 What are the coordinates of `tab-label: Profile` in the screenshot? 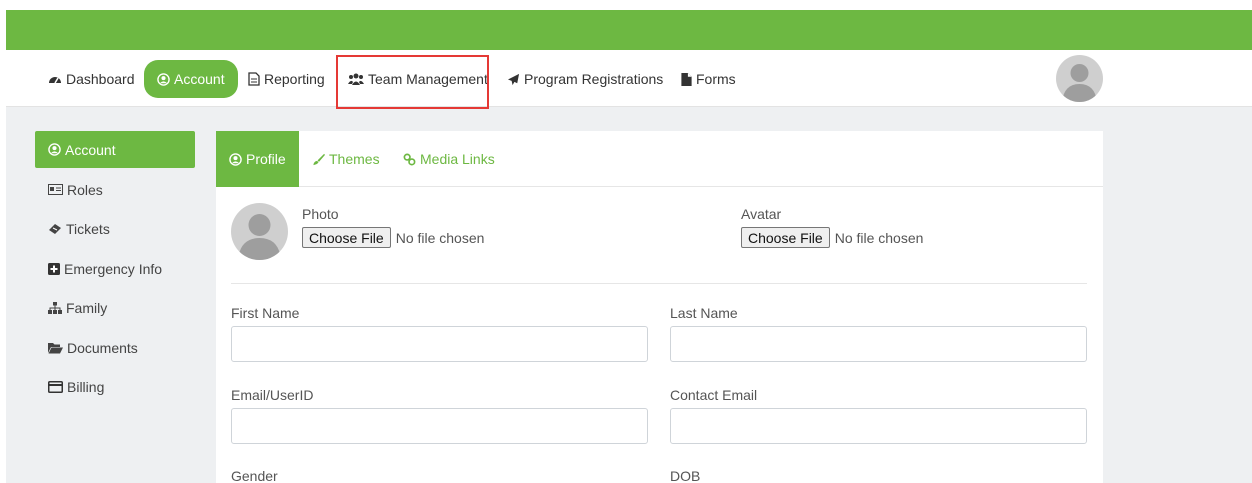 It's located at (266, 159).